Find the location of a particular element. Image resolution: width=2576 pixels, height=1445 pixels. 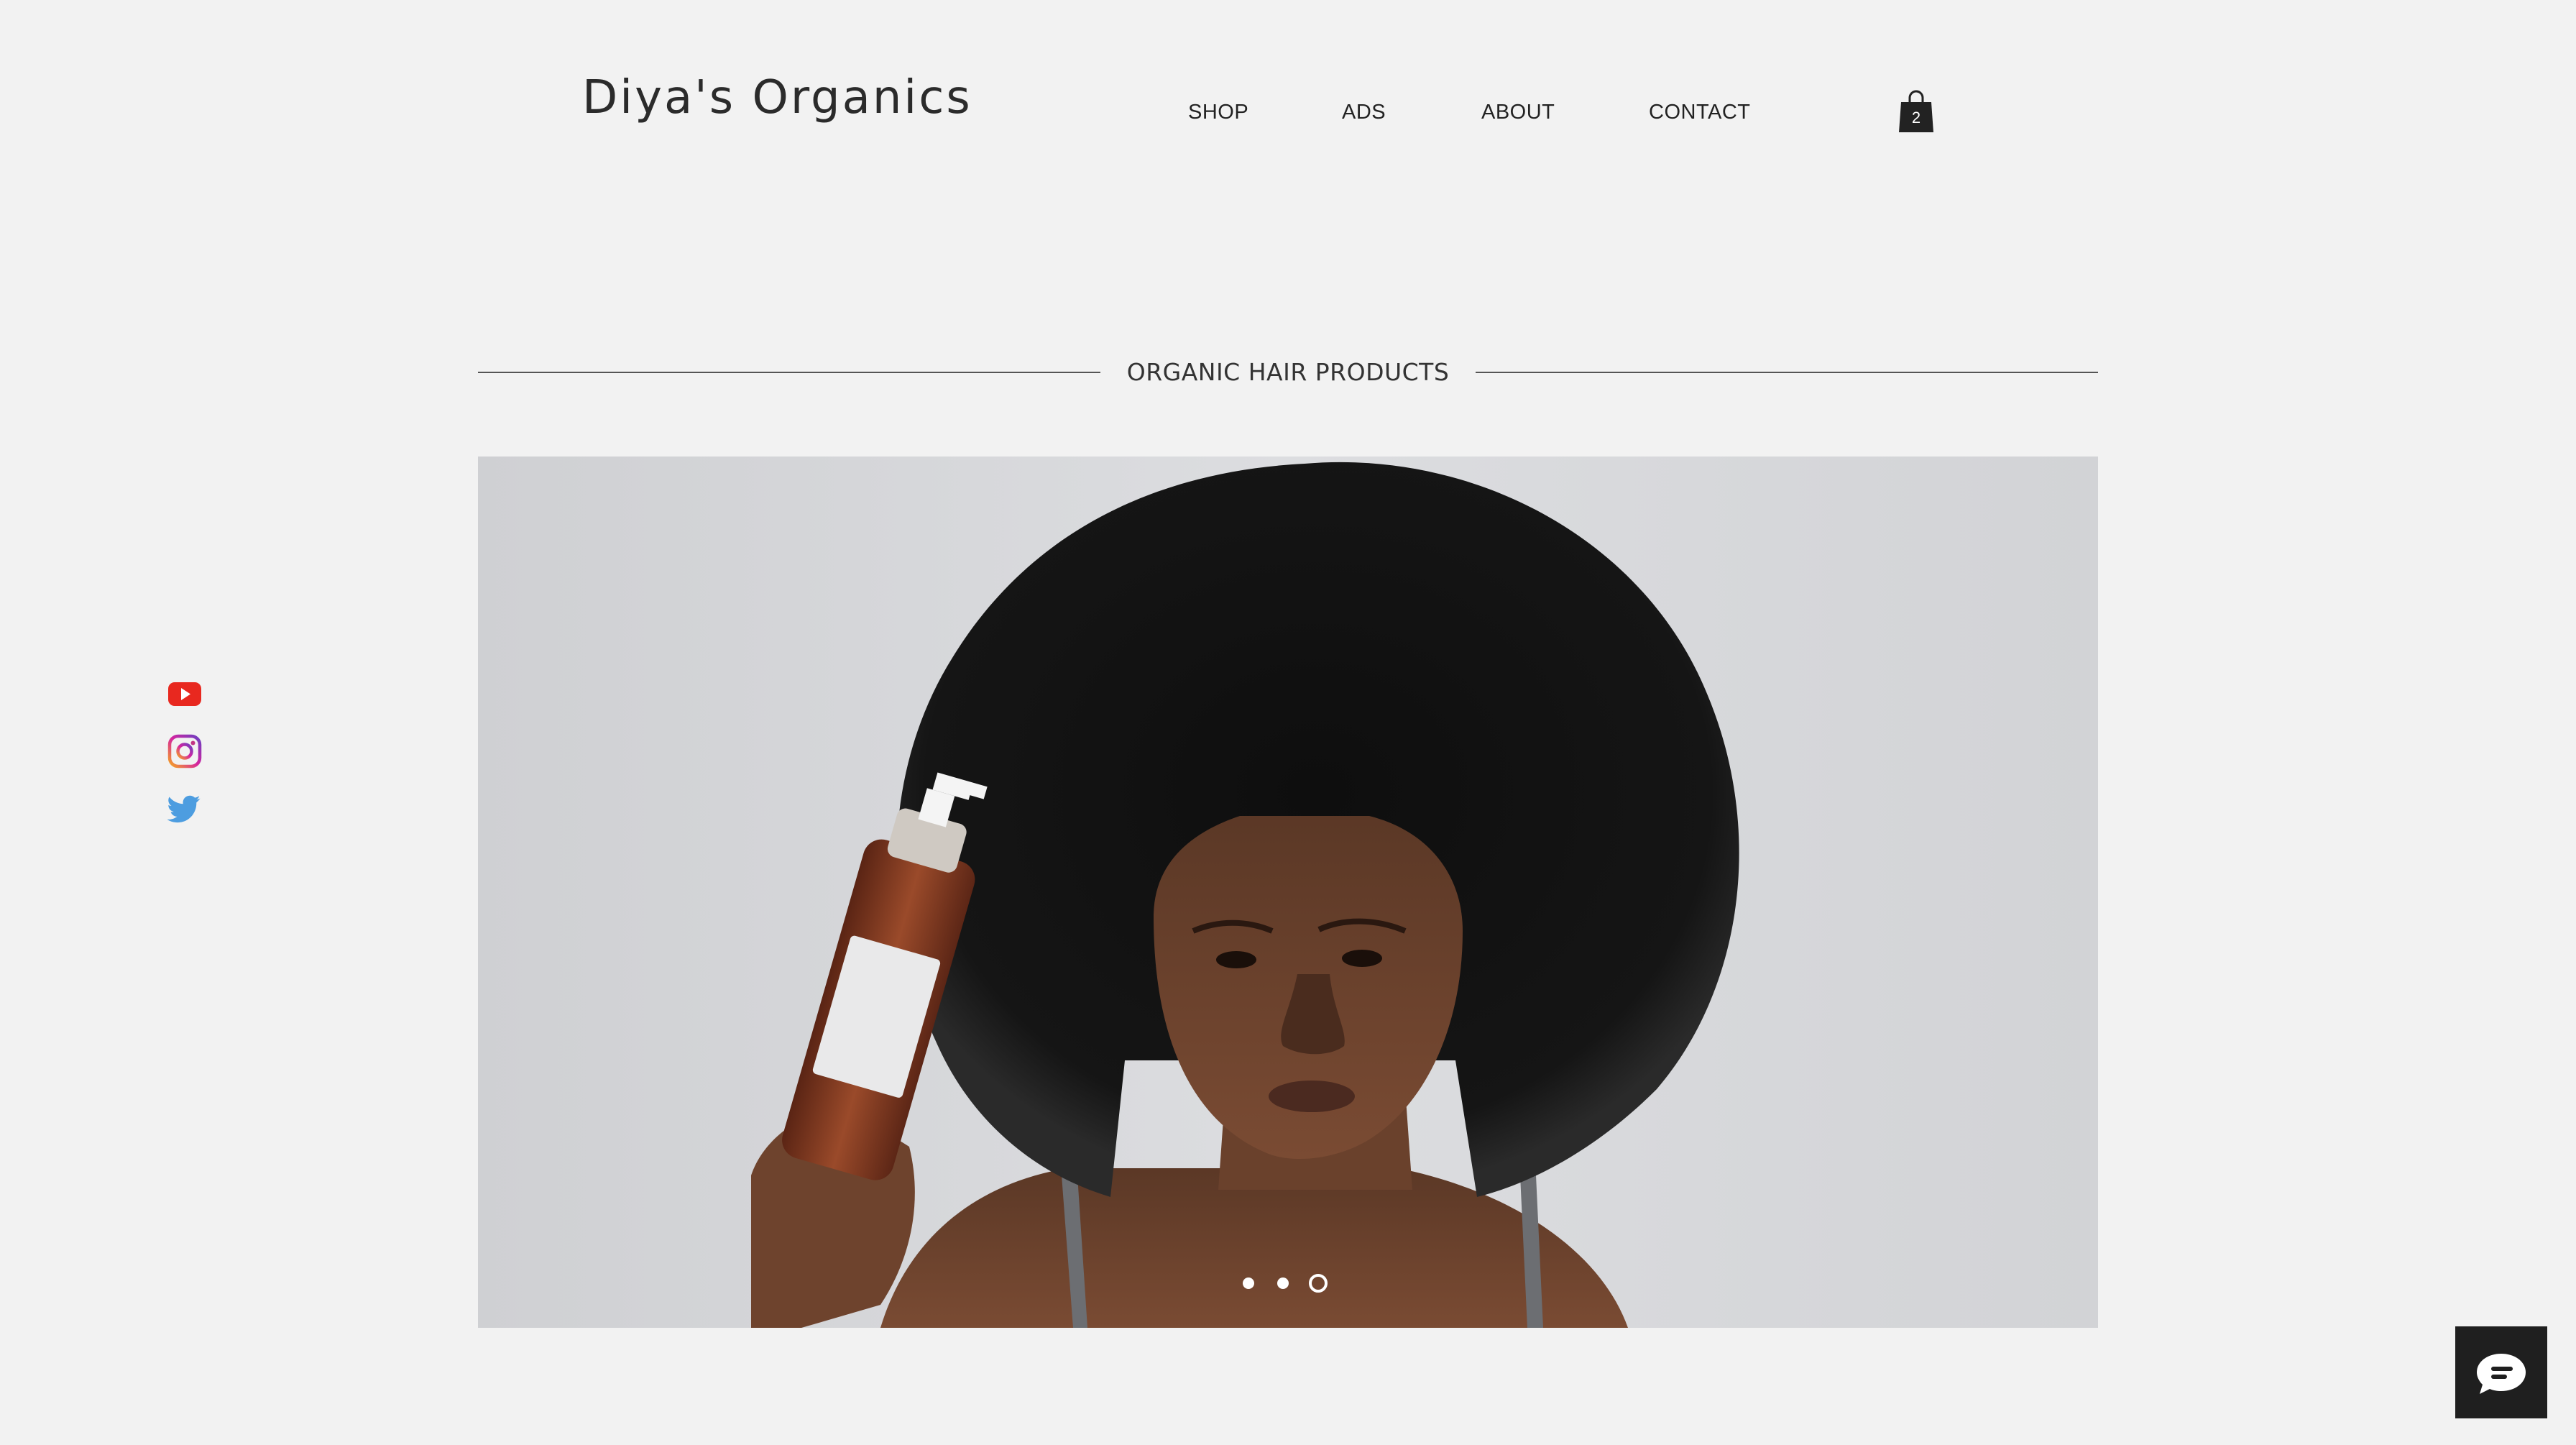

chat-bubble-icon is located at coordinates (2501, 1374).